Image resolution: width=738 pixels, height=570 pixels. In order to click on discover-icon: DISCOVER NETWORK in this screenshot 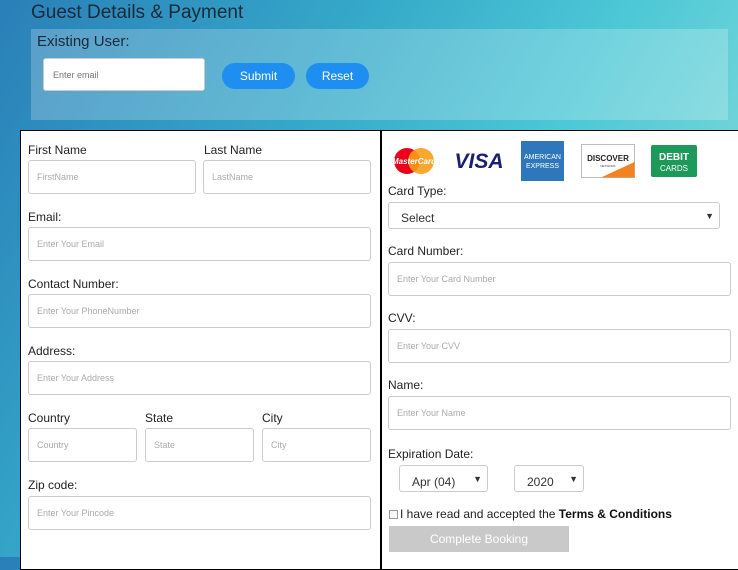, I will do `click(608, 161)`.